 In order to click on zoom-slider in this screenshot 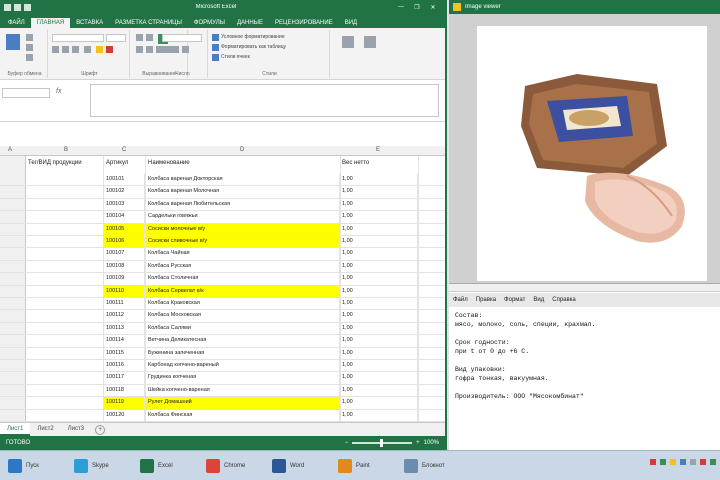, I will do `click(382, 443)`.